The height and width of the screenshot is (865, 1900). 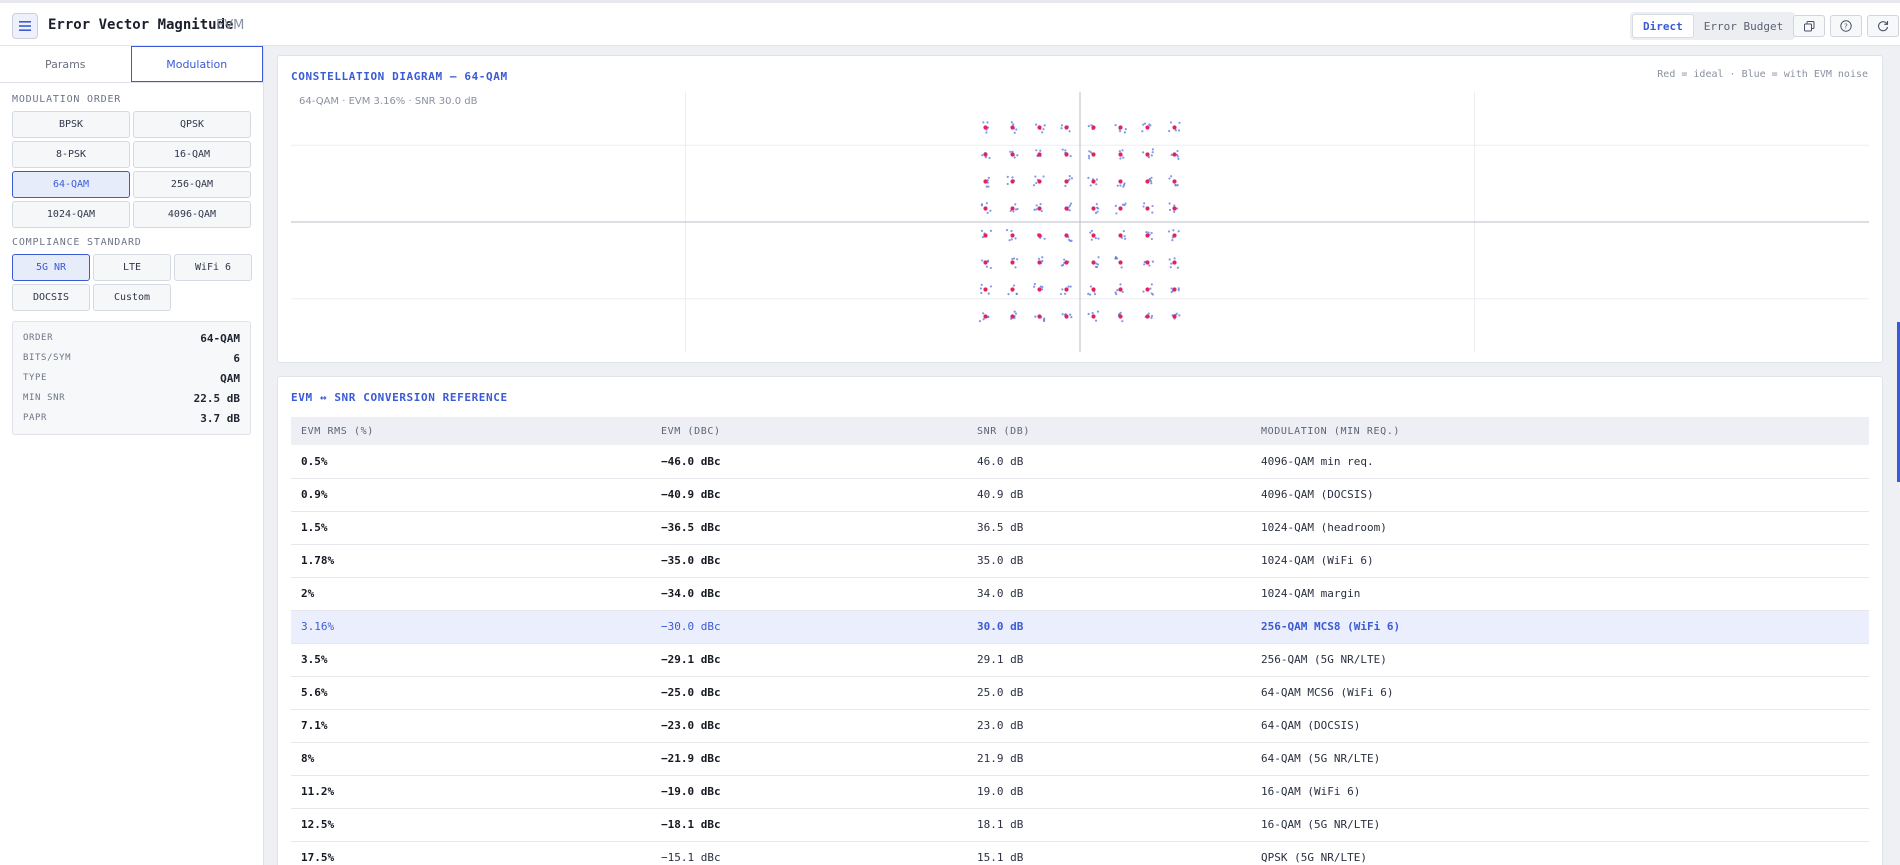 What do you see at coordinates (1080, 561) in the screenshot?
I see `table-row: 1.78% −35.0 dBc 35.0 dB 1024-QAM (WiFi 6)` at bounding box center [1080, 561].